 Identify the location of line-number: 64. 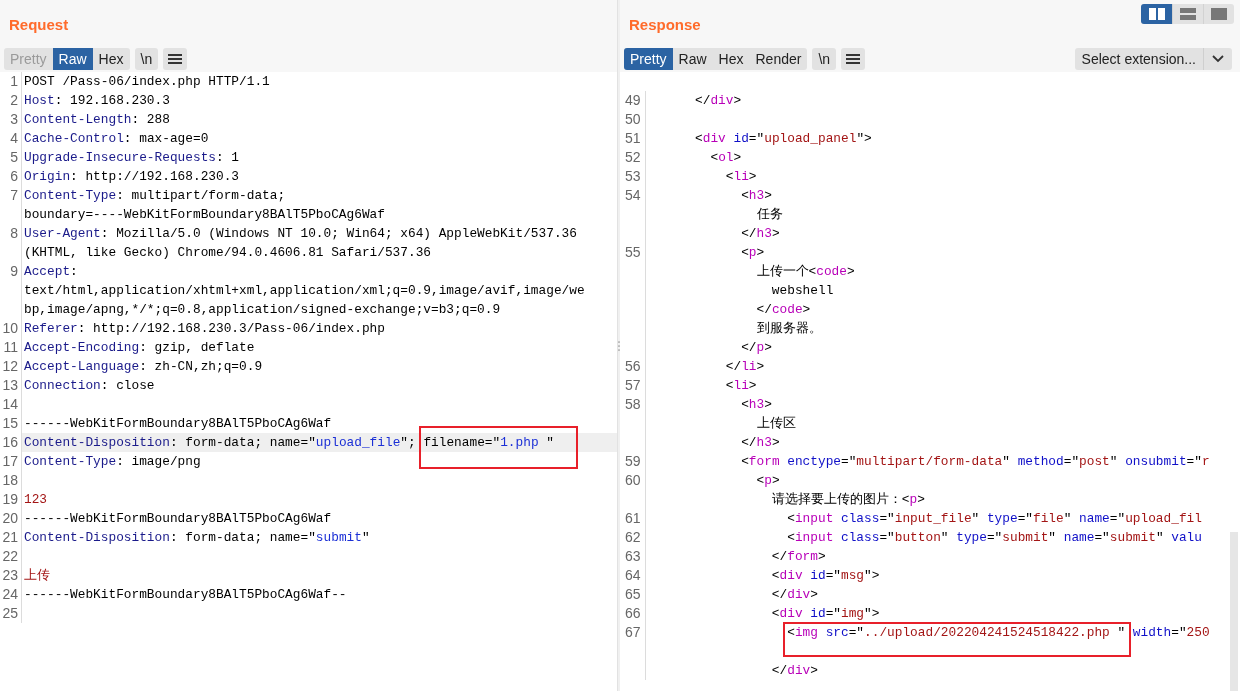
(633, 575).